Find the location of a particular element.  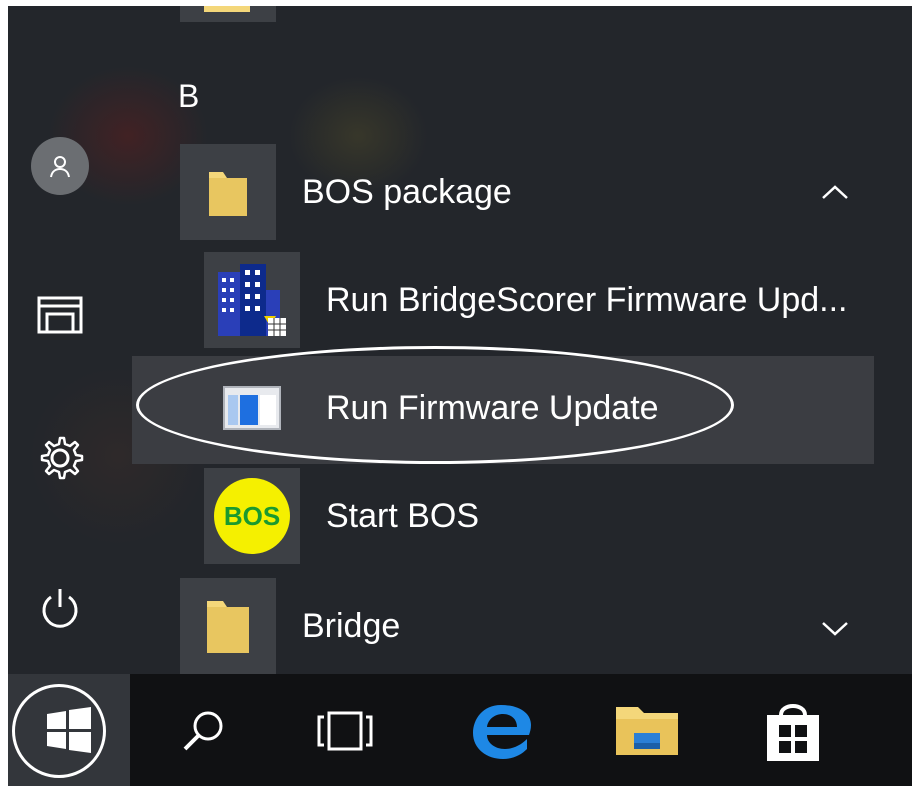

group-bridge: Bridge is located at coordinates (525, 626).